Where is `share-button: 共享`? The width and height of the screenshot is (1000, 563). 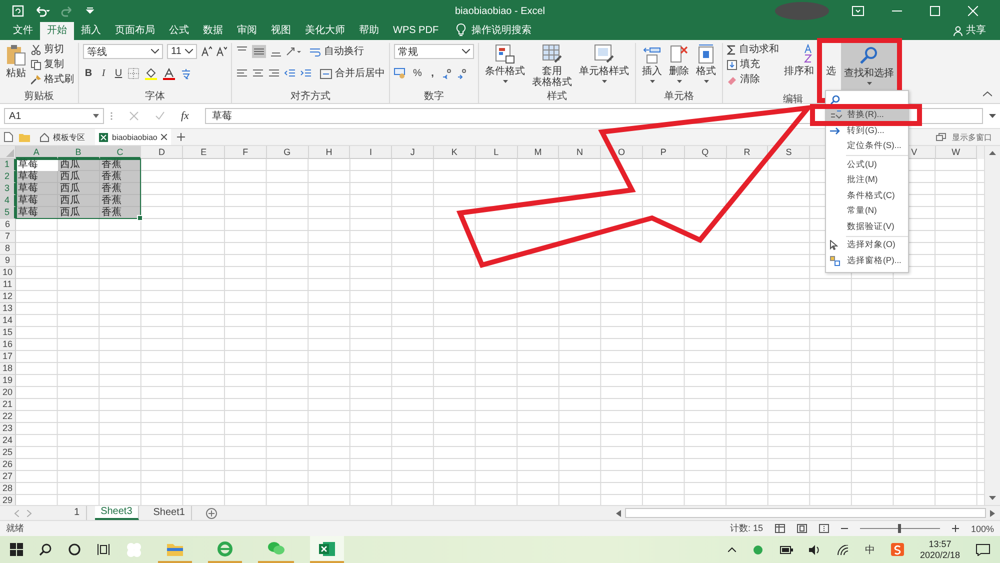
share-button: 共享 is located at coordinates (976, 31).